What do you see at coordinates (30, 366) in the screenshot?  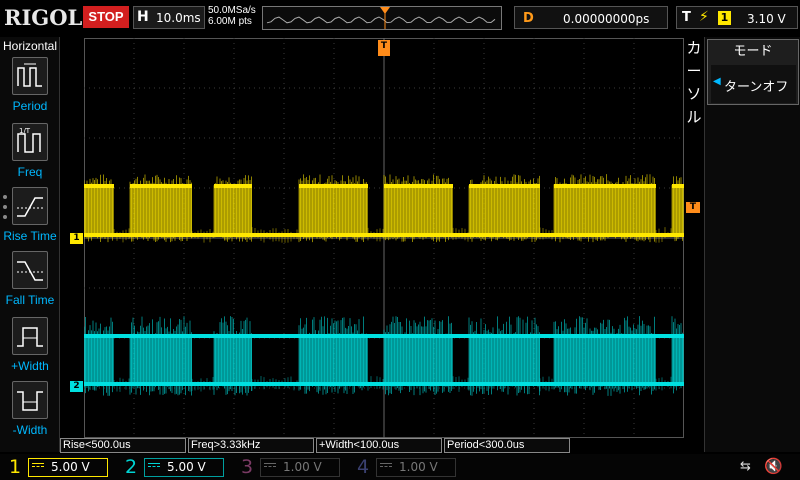 I see `menu-item-label: +Width` at bounding box center [30, 366].